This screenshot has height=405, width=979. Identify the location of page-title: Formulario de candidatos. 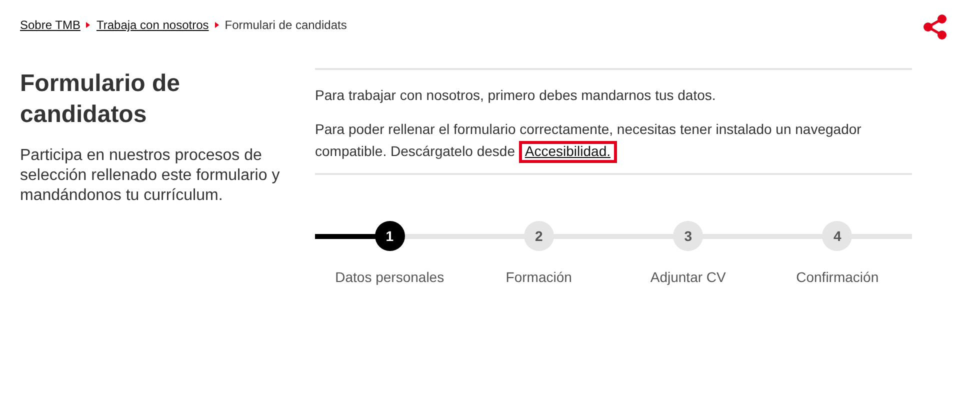
(101, 99).